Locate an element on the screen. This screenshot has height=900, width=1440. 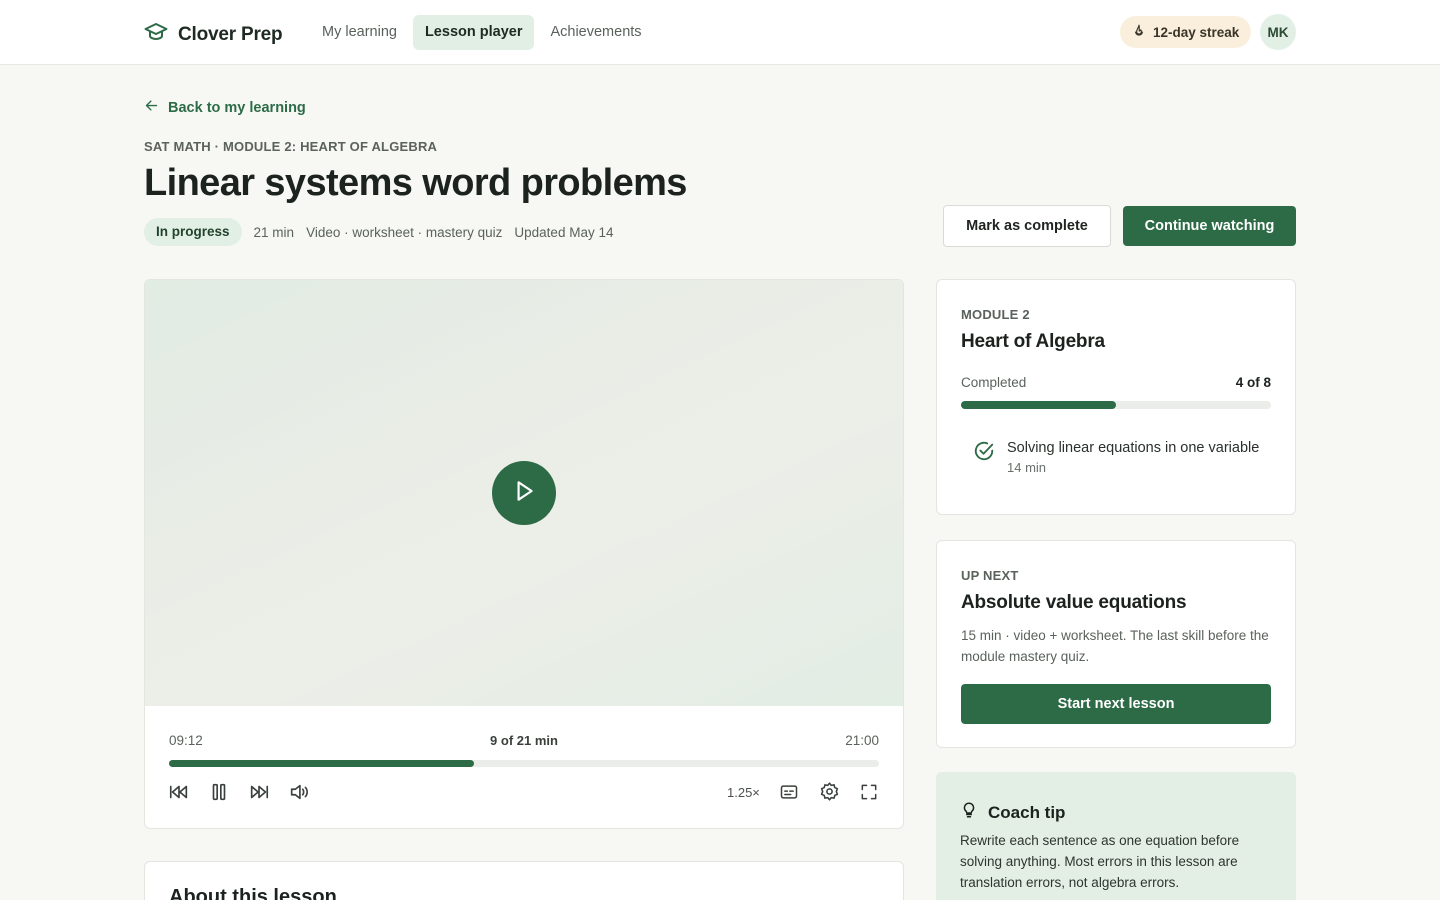
forward-icon is located at coordinates (259, 794).